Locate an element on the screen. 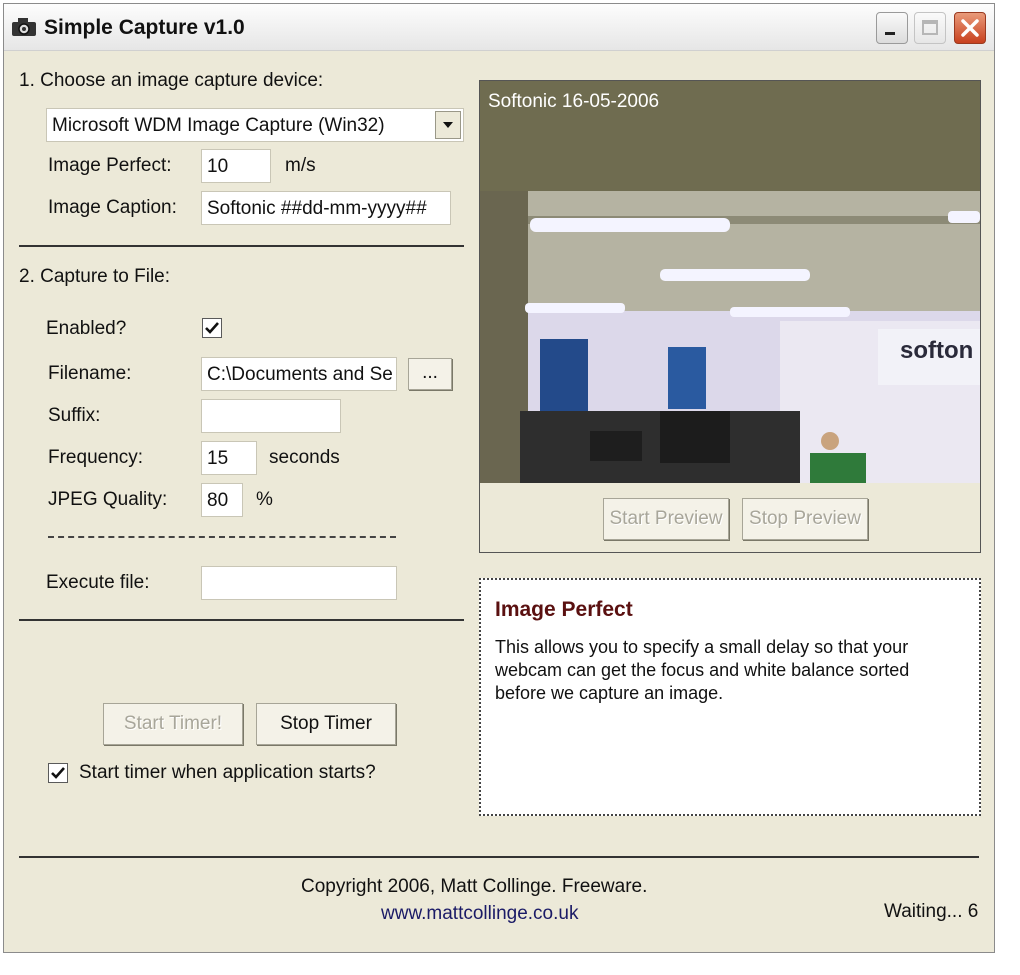 The height and width of the screenshot is (975, 1020). suffix-input is located at coordinates (271, 416).